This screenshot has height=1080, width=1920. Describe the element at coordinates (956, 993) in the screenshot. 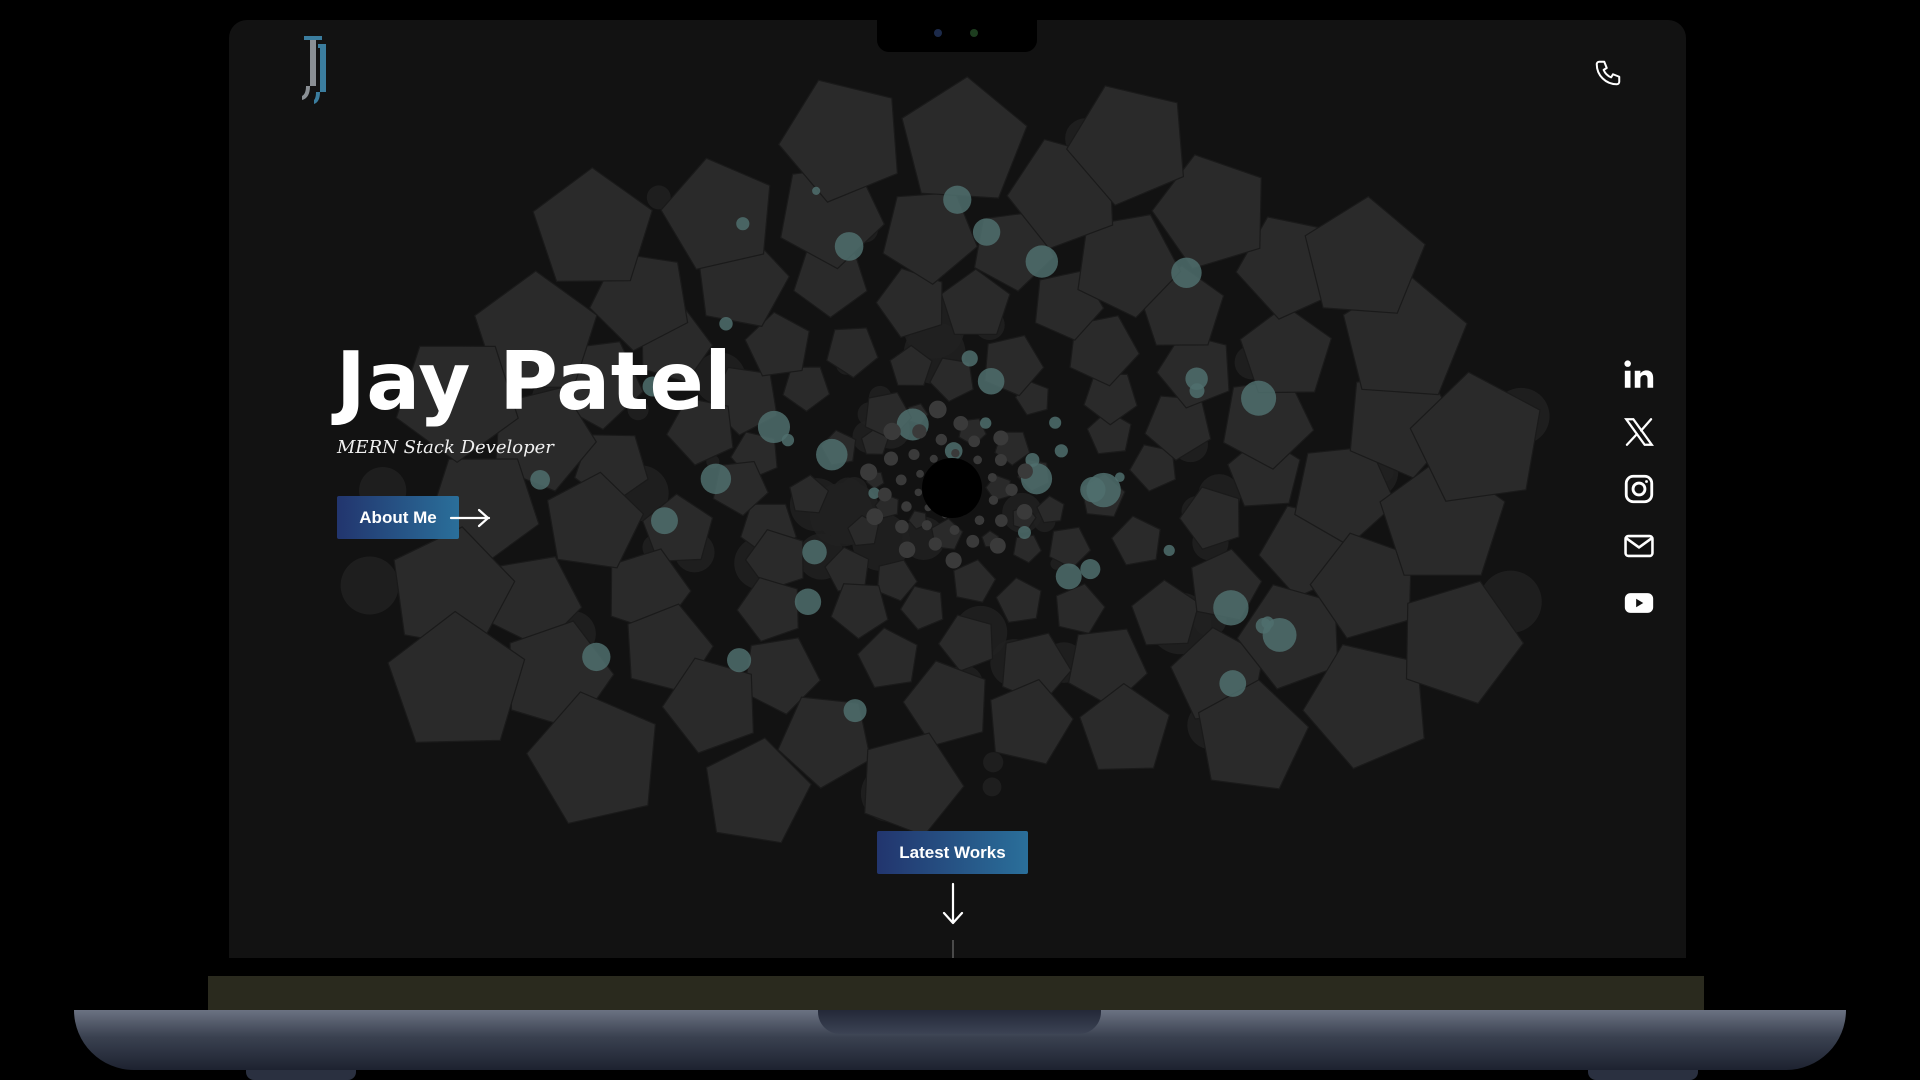

I see `laptop-chin` at that location.